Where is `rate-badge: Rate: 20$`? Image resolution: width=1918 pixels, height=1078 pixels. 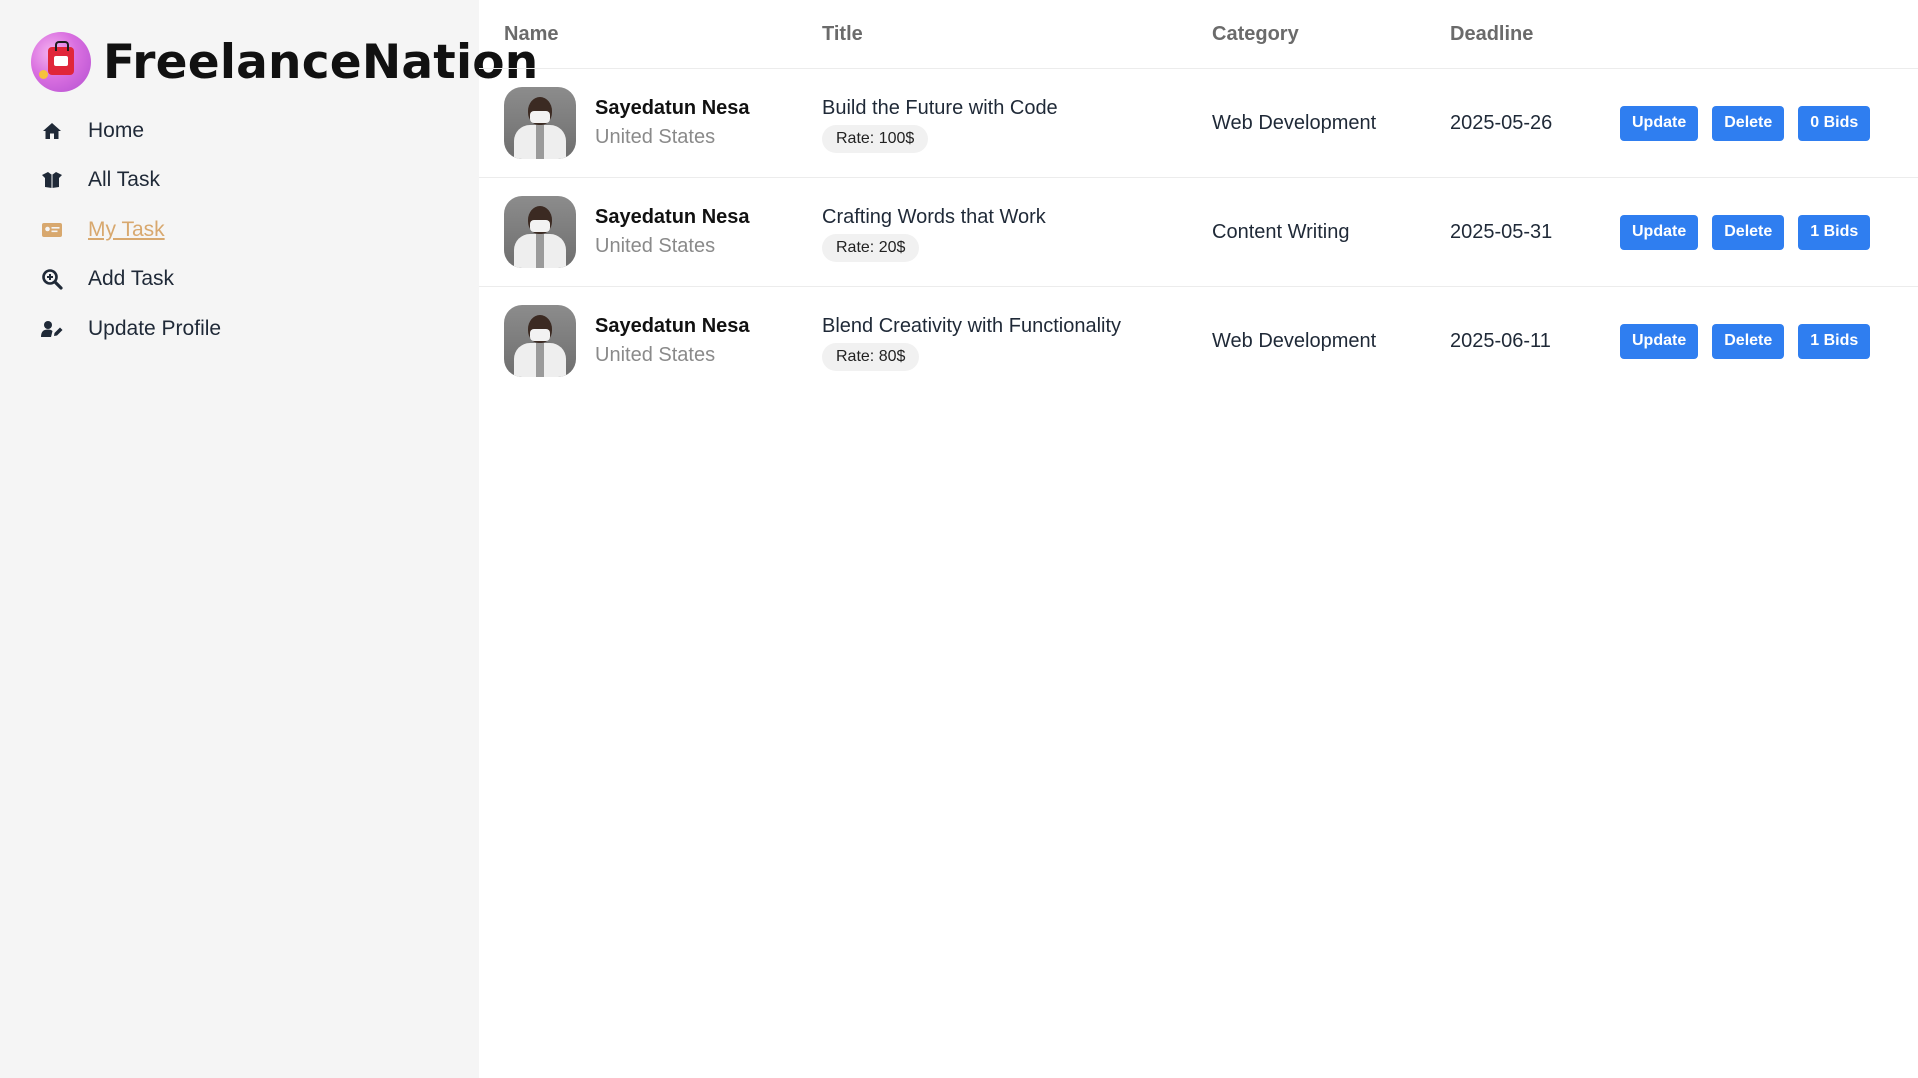
rate-badge: Rate: 20$ is located at coordinates (871, 248).